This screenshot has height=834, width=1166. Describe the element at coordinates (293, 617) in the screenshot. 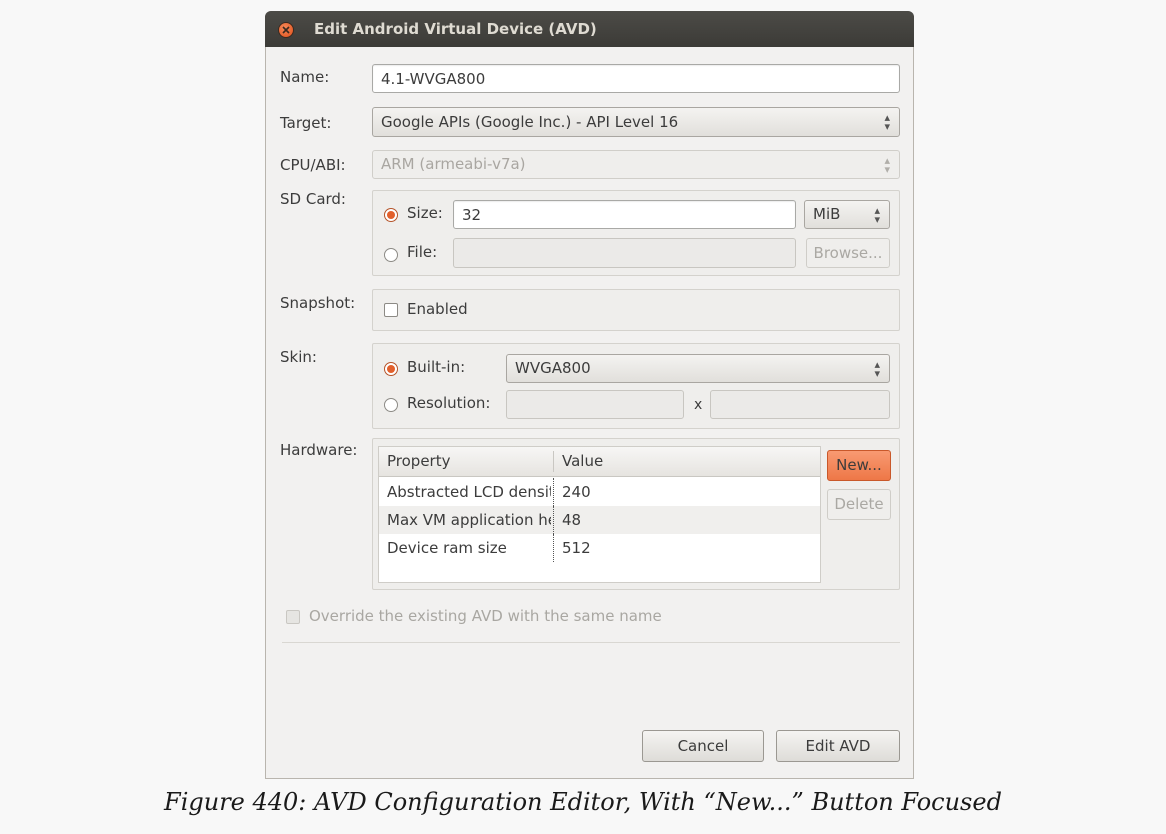

I see `override-checkbox` at that location.